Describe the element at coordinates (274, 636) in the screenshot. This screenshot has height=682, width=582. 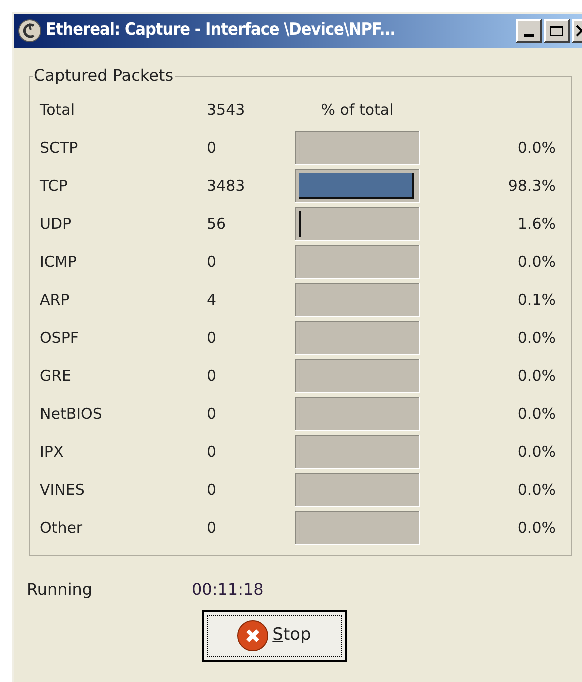
I see `stop-button: Stop` at that location.